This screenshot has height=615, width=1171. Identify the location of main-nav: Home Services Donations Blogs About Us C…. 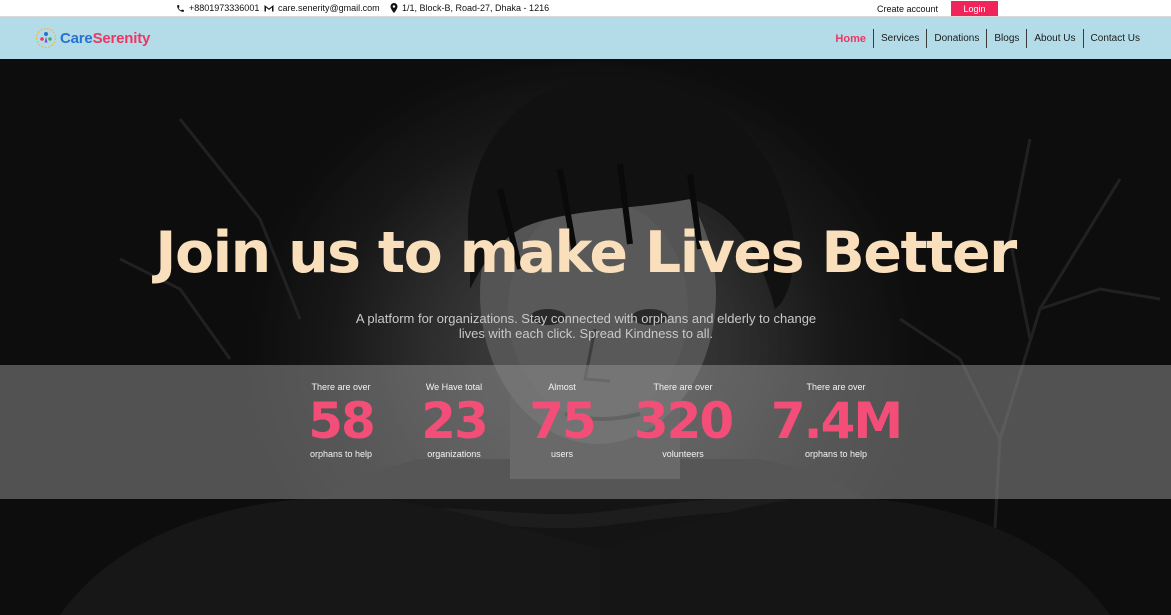
(987, 38).